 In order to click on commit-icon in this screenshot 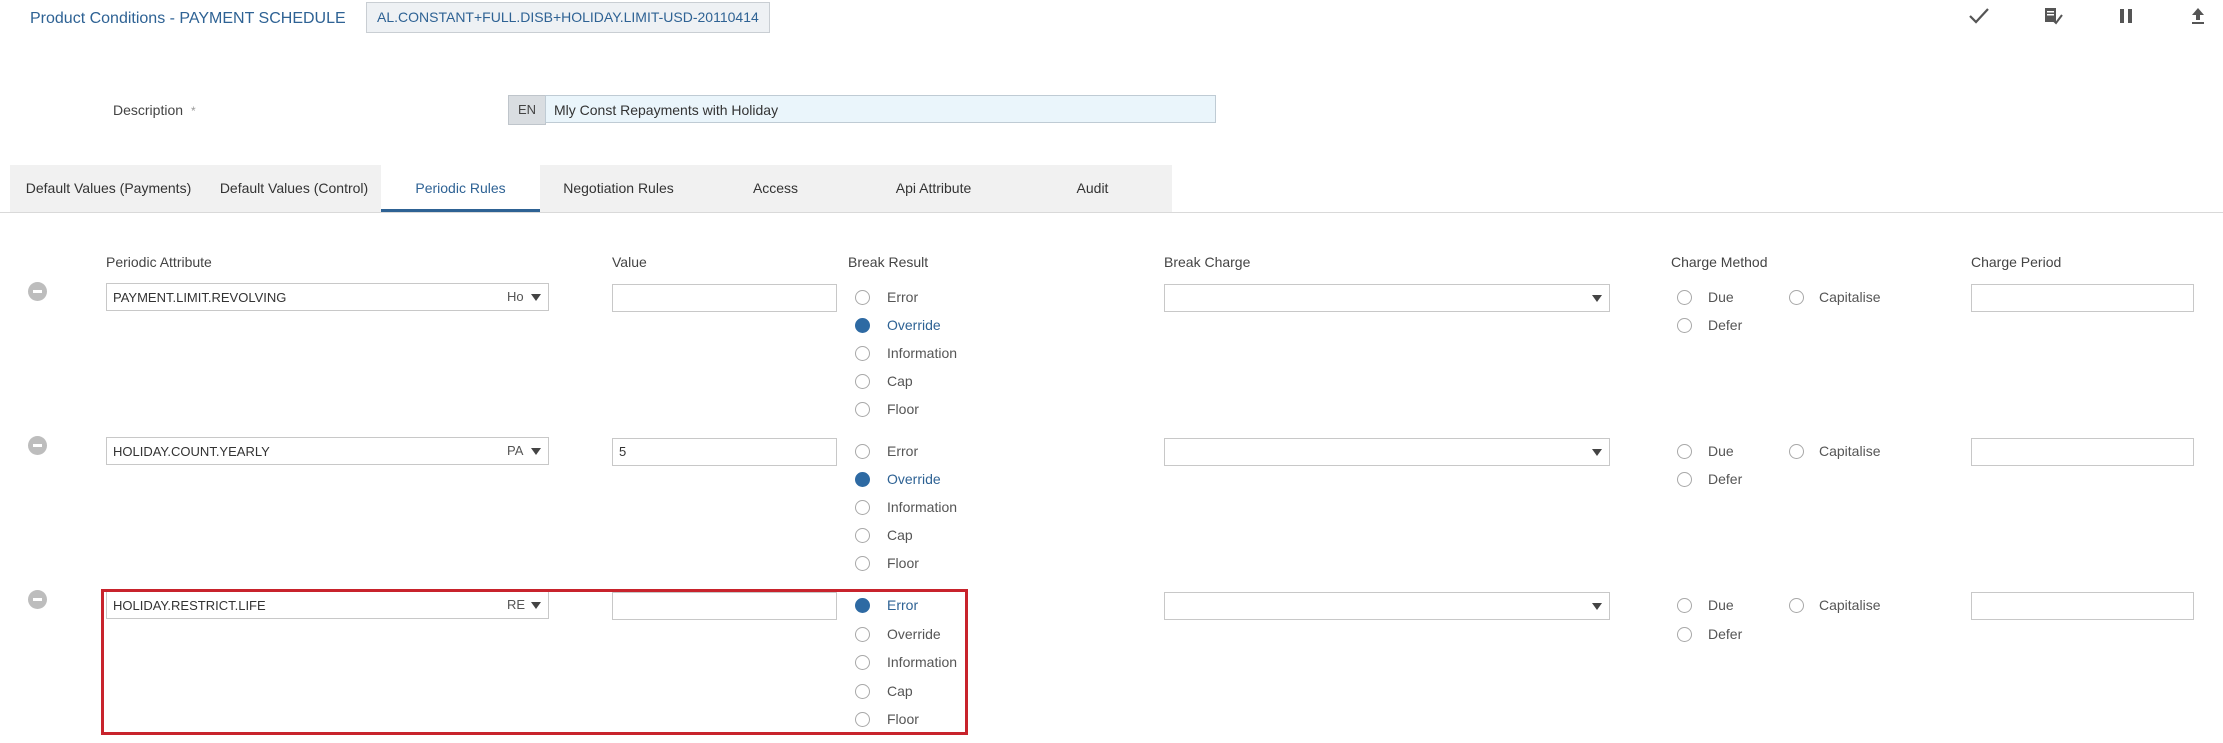, I will do `click(2198, 16)`.